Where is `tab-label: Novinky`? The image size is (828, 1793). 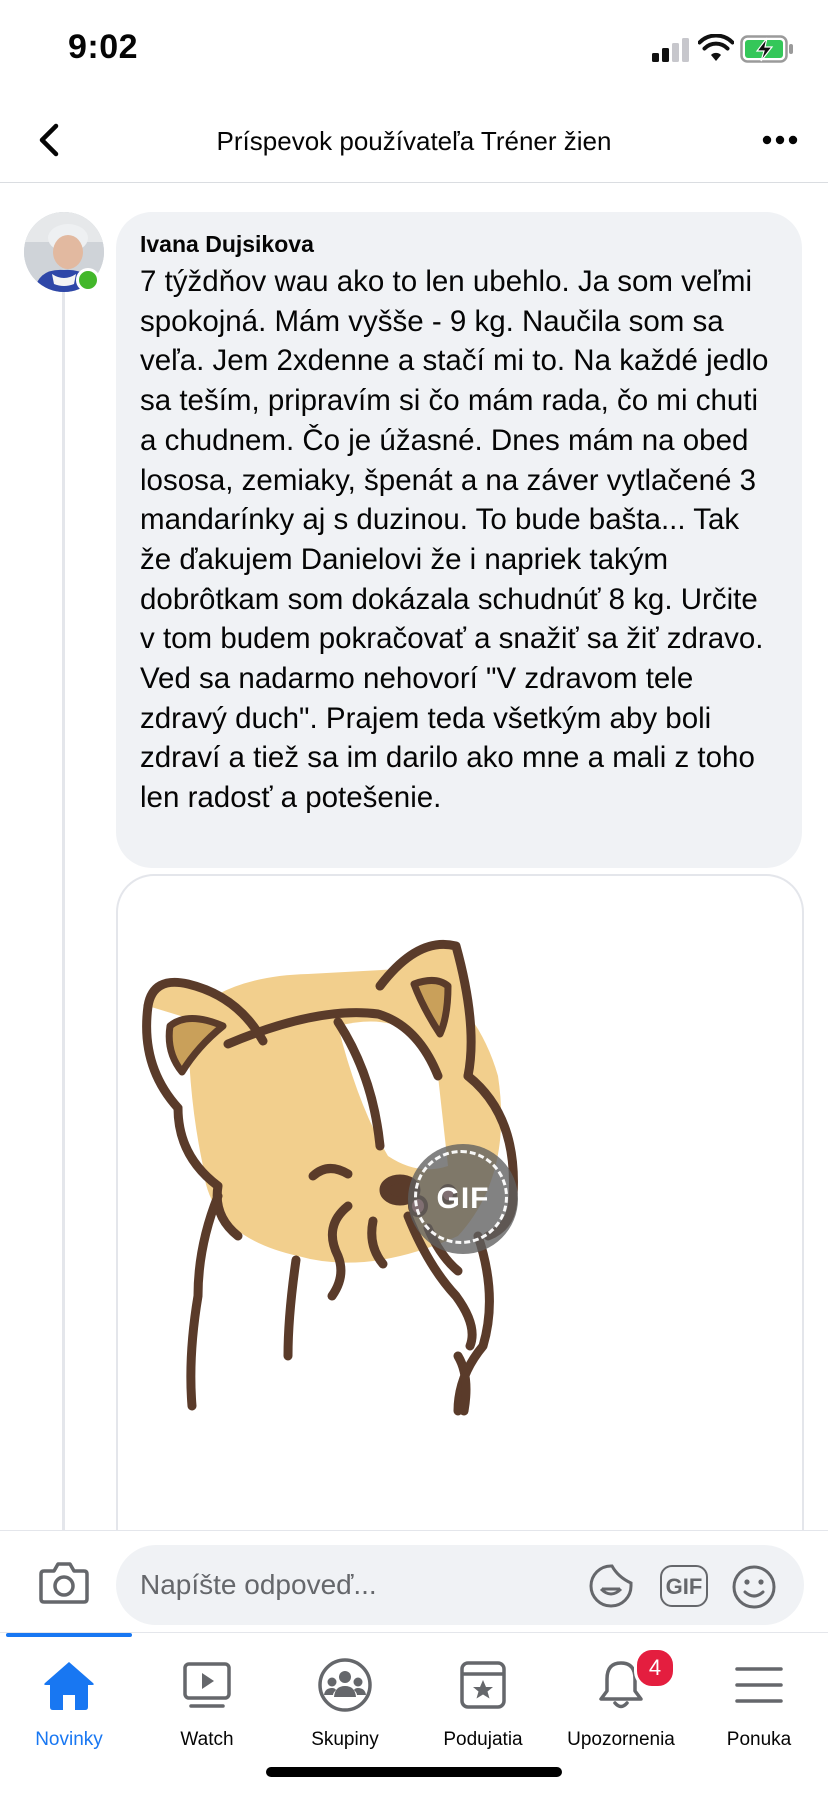
tab-label: Novinky is located at coordinates (69, 1739).